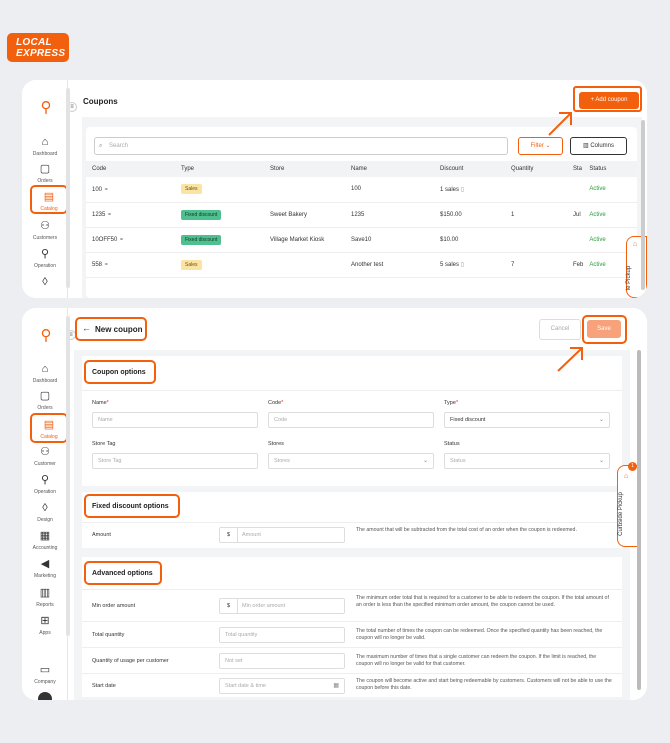 Image resolution: width=670 pixels, height=743 pixels. I want to click on cancel-button: Cancel, so click(560, 329).